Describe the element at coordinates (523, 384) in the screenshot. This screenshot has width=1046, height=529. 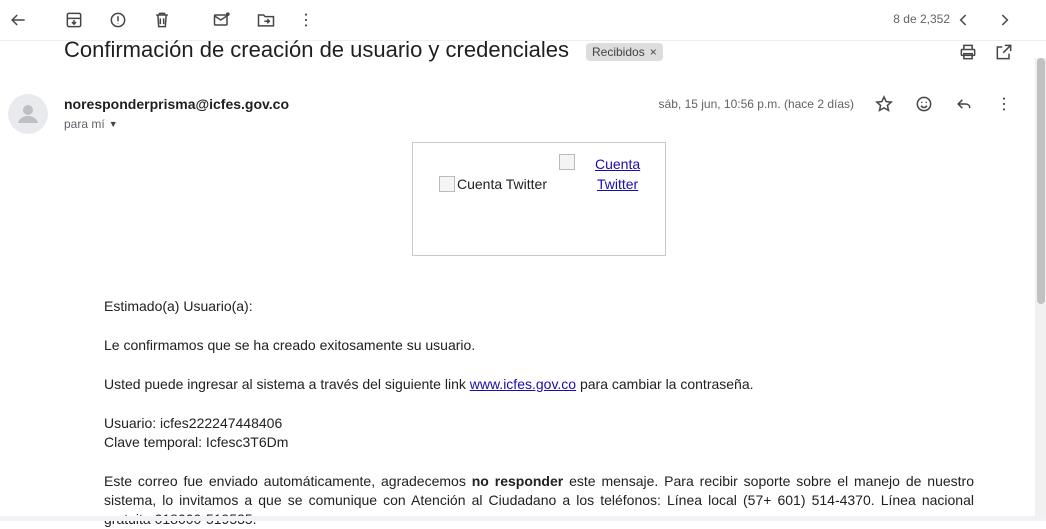
I see `icfes-link: www.icfes.gov.co` at that location.